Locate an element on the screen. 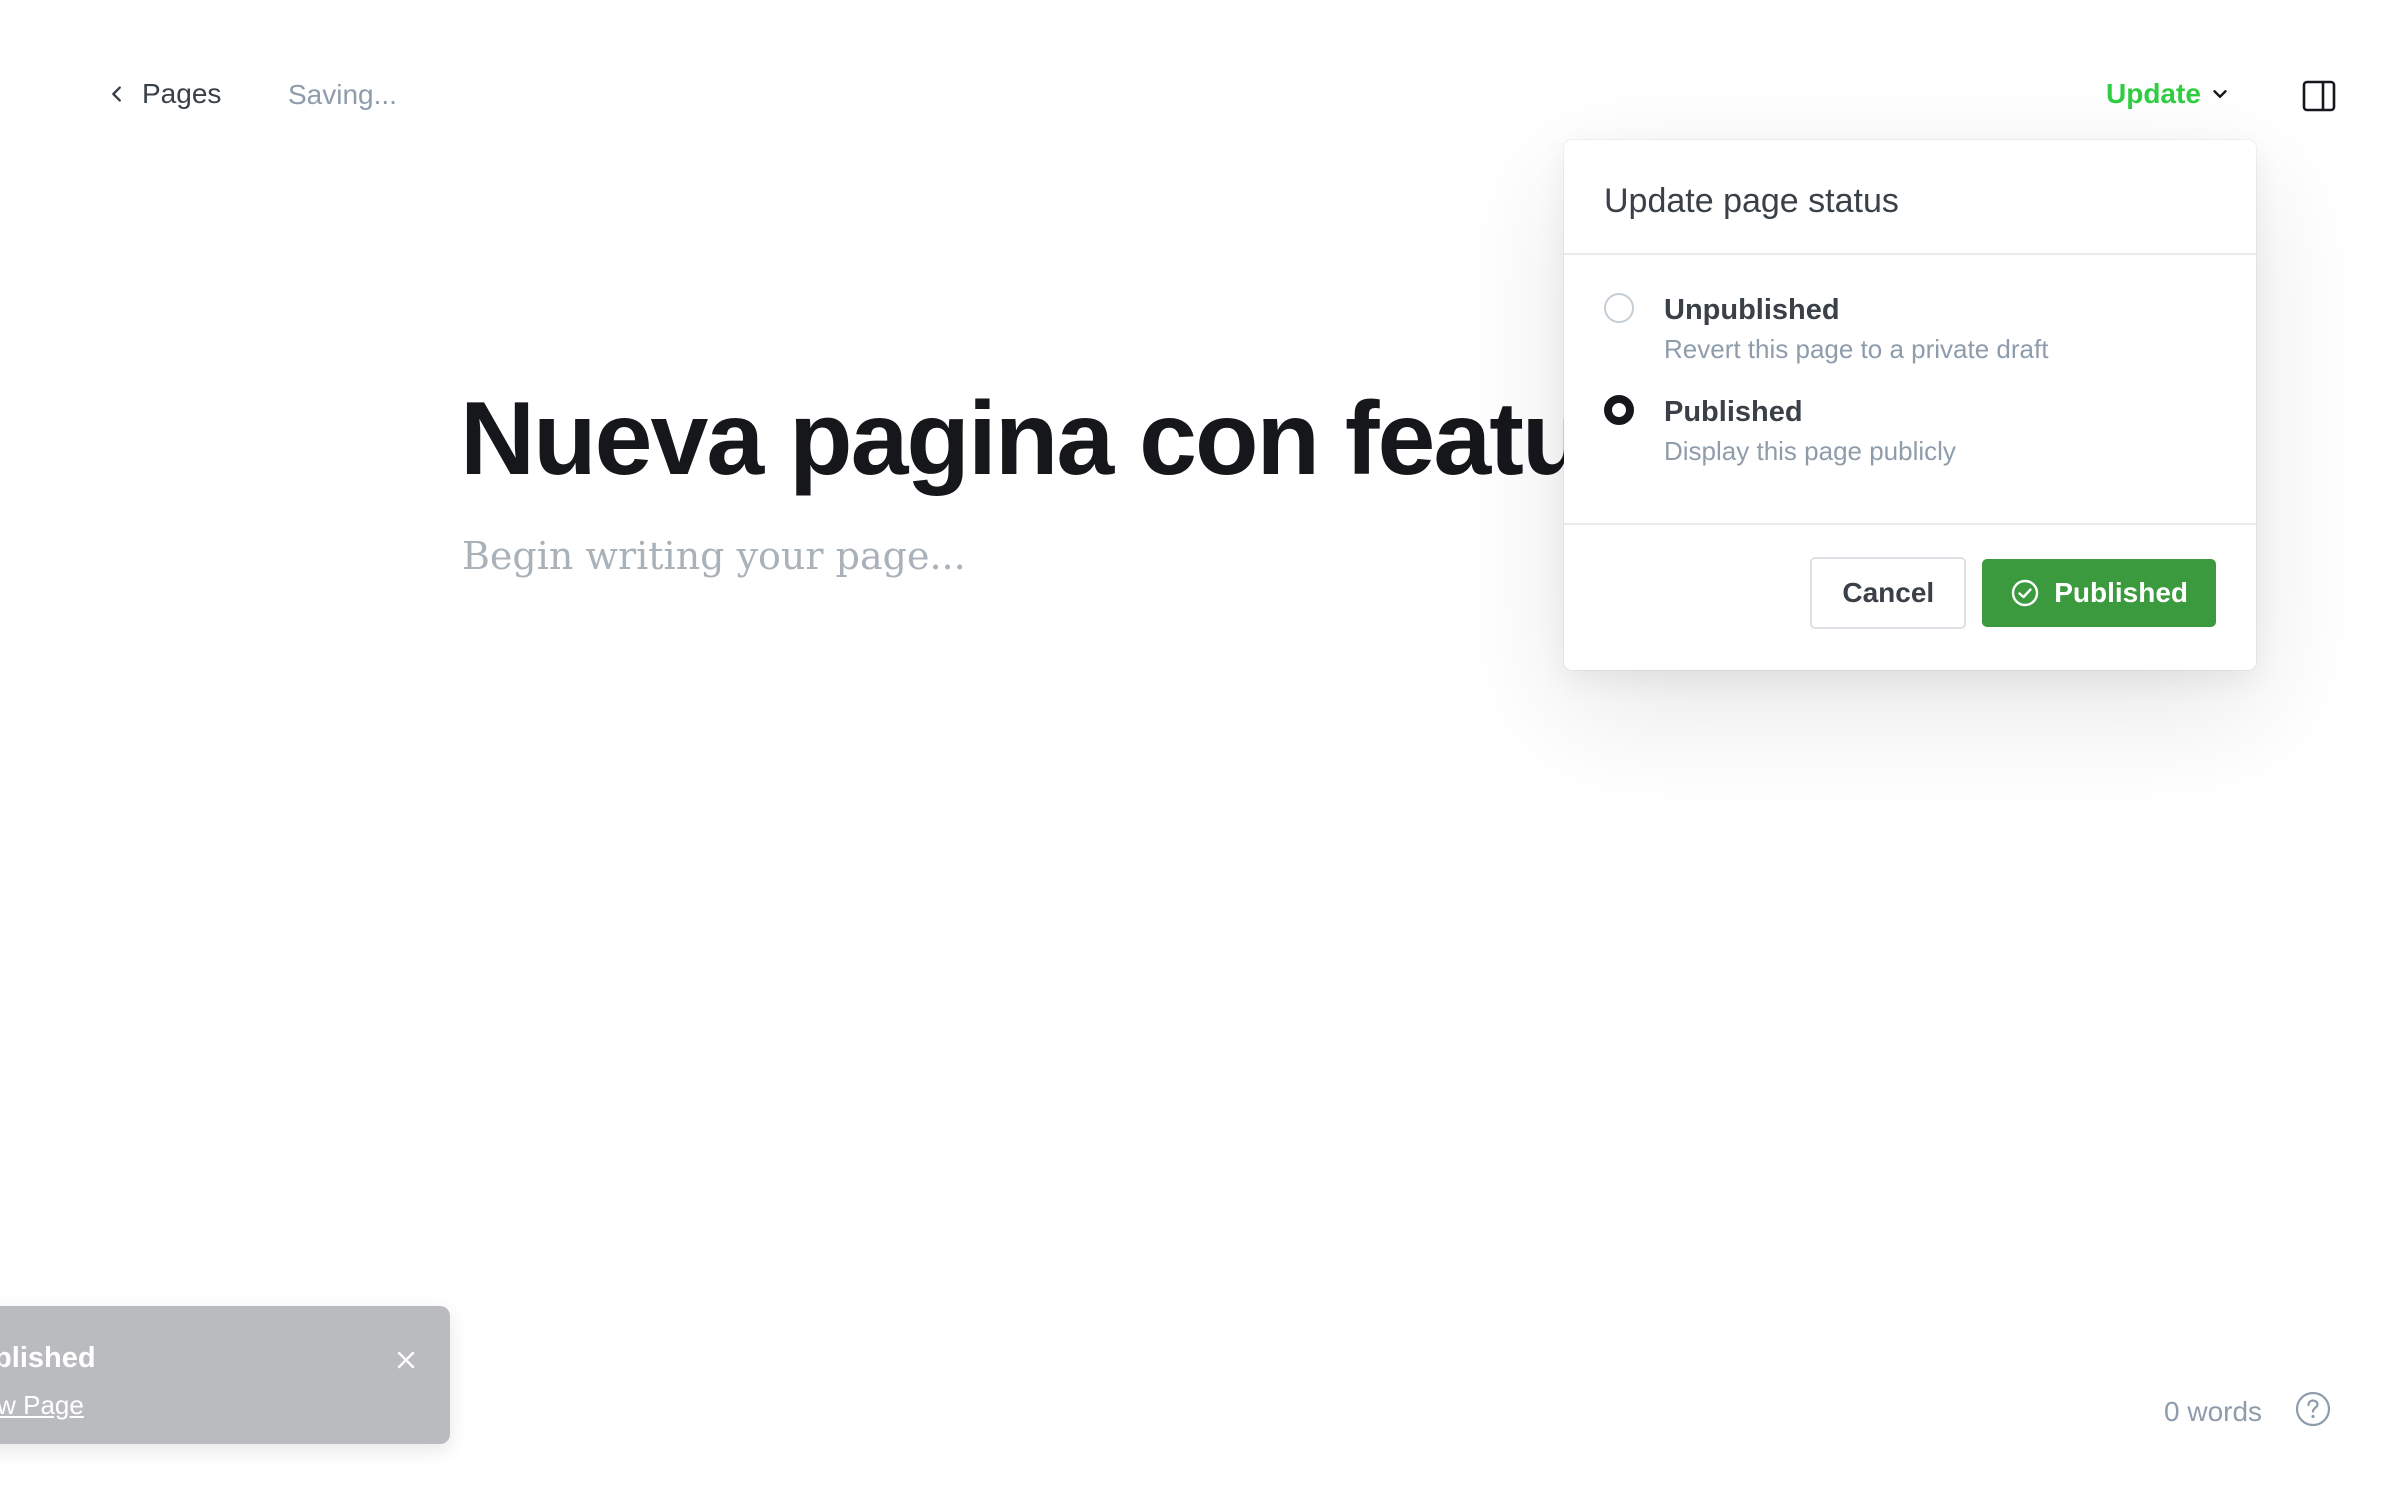 The width and height of the screenshot is (2400, 1496). chevron-left-icon is located at coordinates (116, 94).